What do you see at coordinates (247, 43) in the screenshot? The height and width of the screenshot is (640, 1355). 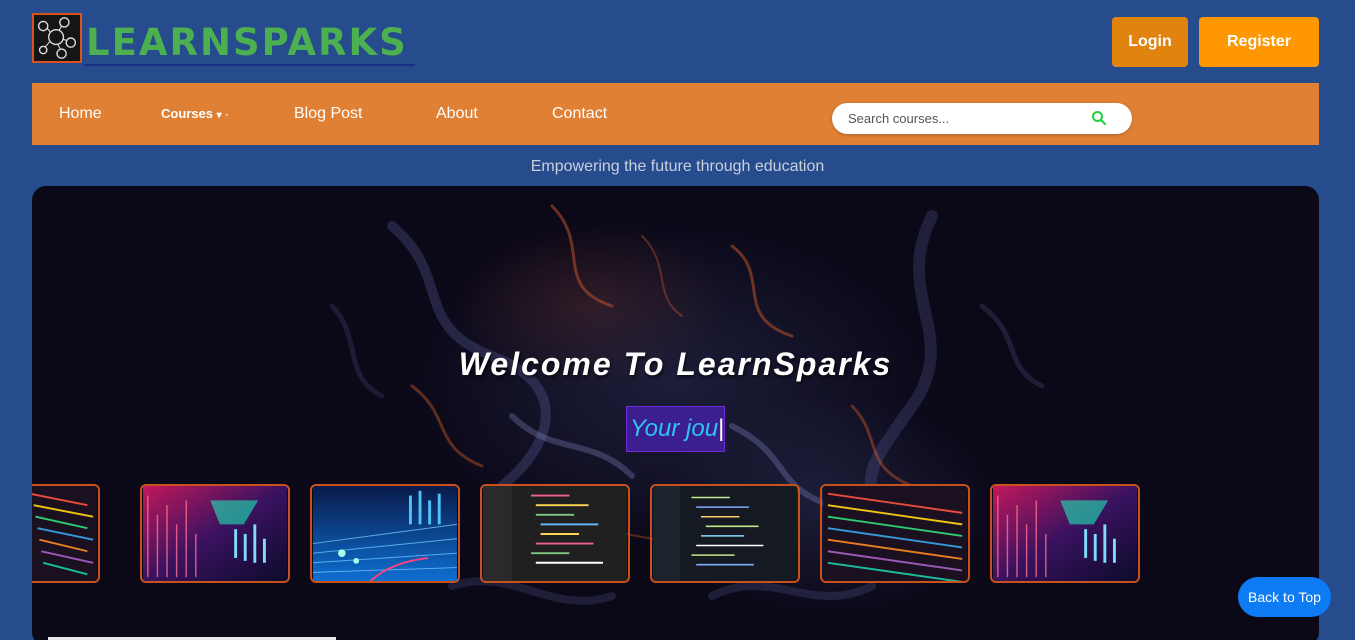 I see `brand-name: LEARNSPARKS` at bounding box center [247, 43].